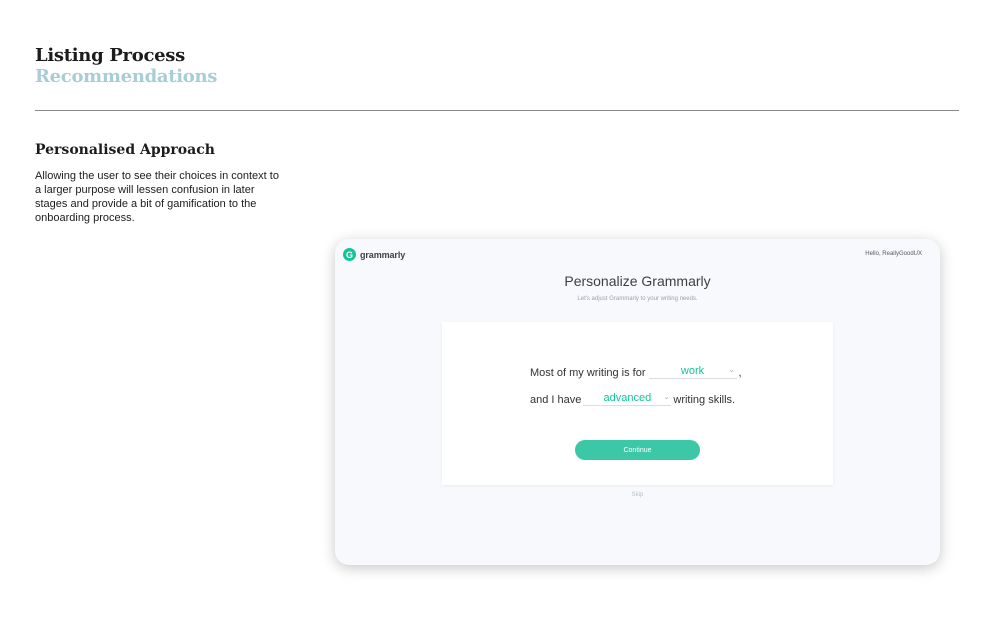 This screenshot has height=621, width=993. I want to click on writing-purpose-sentence: Most of my writing is for work ⌄ ,, so click(636, 371).